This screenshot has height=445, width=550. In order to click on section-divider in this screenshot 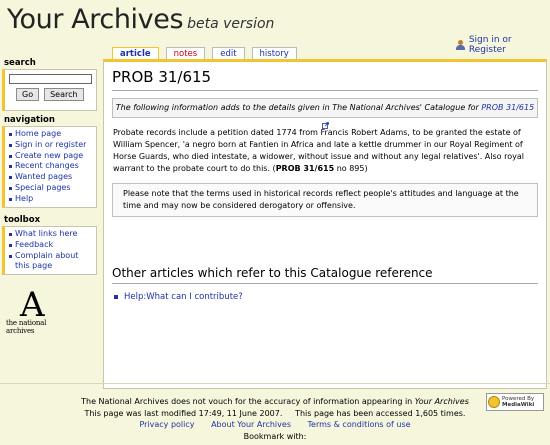, I will do `click(325, 283)`.